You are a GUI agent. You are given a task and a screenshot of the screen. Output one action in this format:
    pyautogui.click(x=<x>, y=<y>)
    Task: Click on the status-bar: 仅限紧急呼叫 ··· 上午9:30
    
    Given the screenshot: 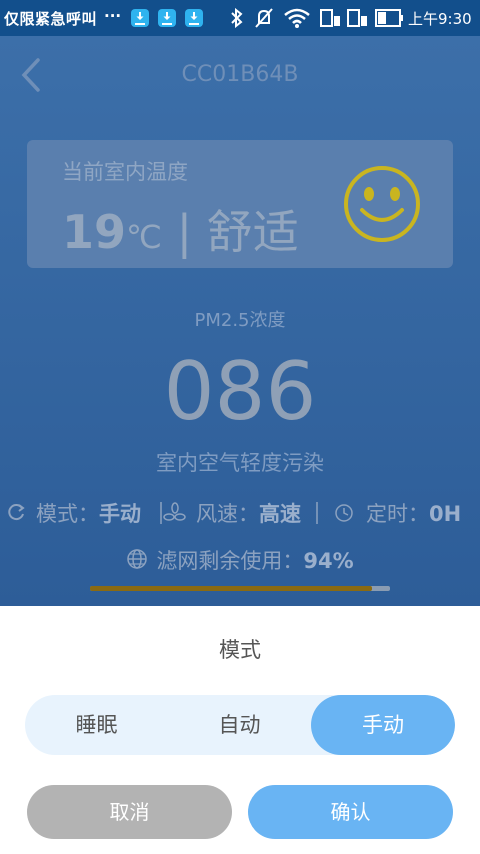 What is the action you would take?
    pyautogui.click(x=240, y=18)
    